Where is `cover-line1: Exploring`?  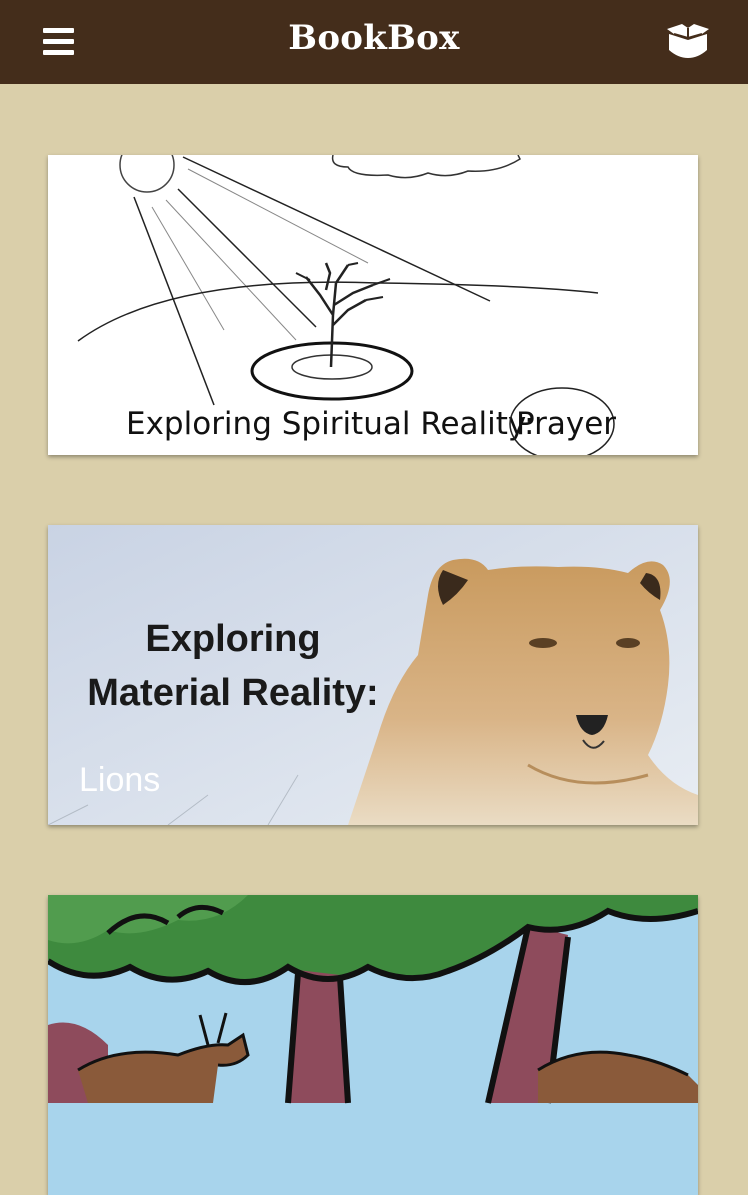 cover-line1: Exploring is located at coordinates (232, 639).